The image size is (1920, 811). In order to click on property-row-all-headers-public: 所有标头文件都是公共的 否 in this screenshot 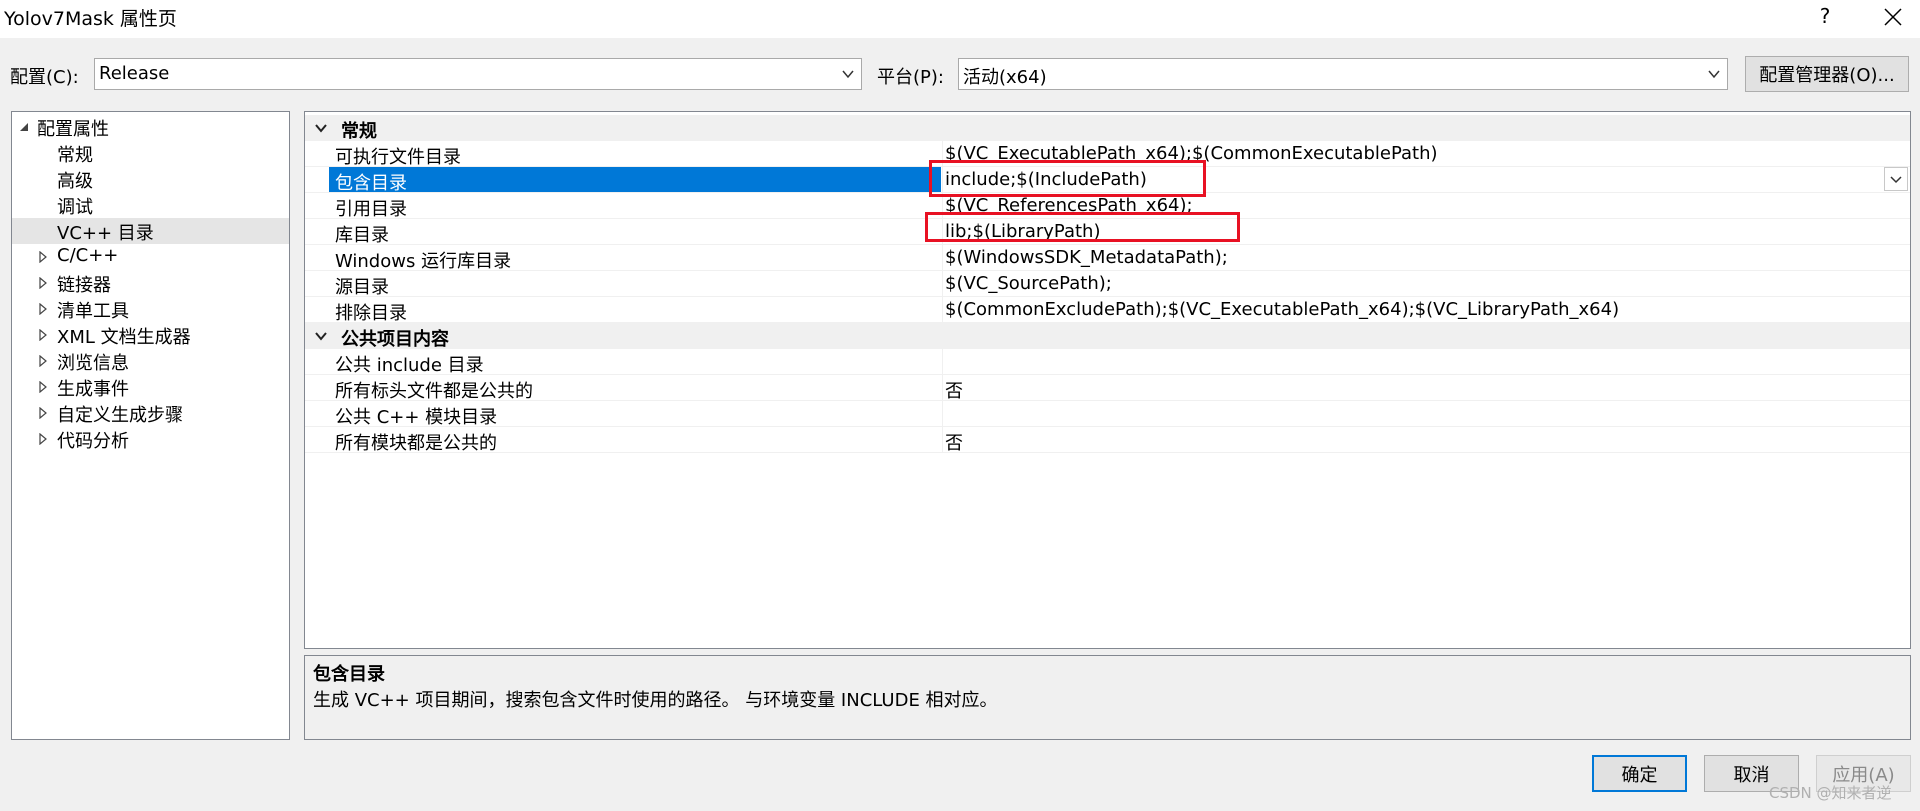, I will do `click(1107, 388)`.